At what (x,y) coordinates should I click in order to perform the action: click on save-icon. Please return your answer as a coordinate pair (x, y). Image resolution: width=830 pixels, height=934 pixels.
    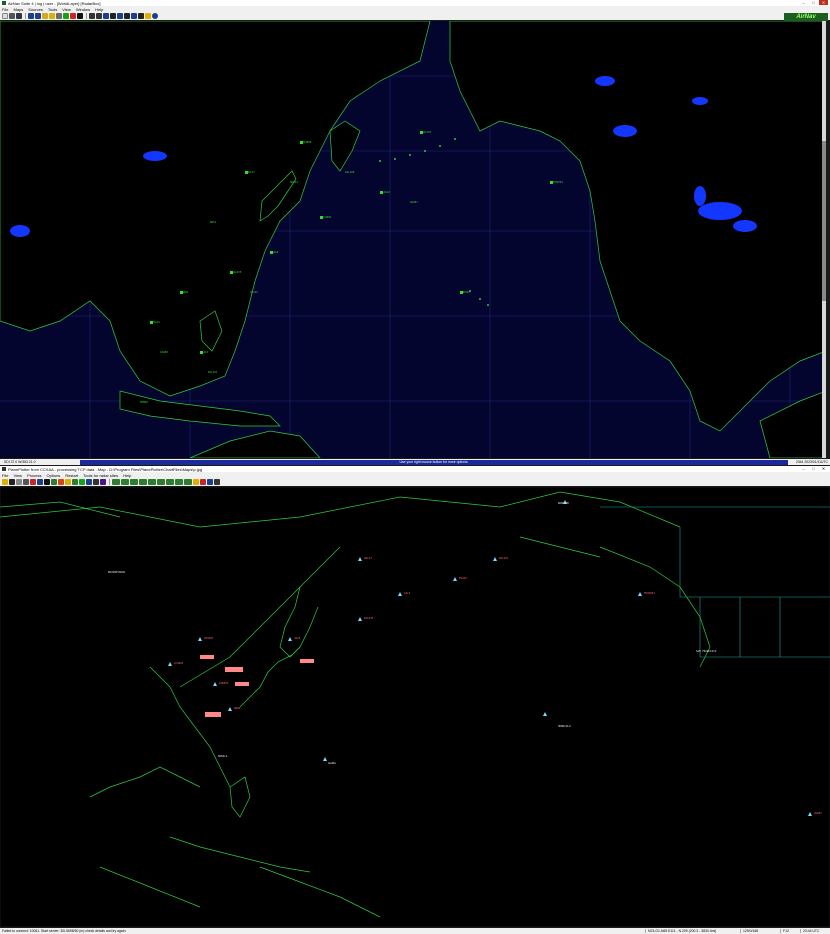
    Looking at the image, I should click on (19, 16).